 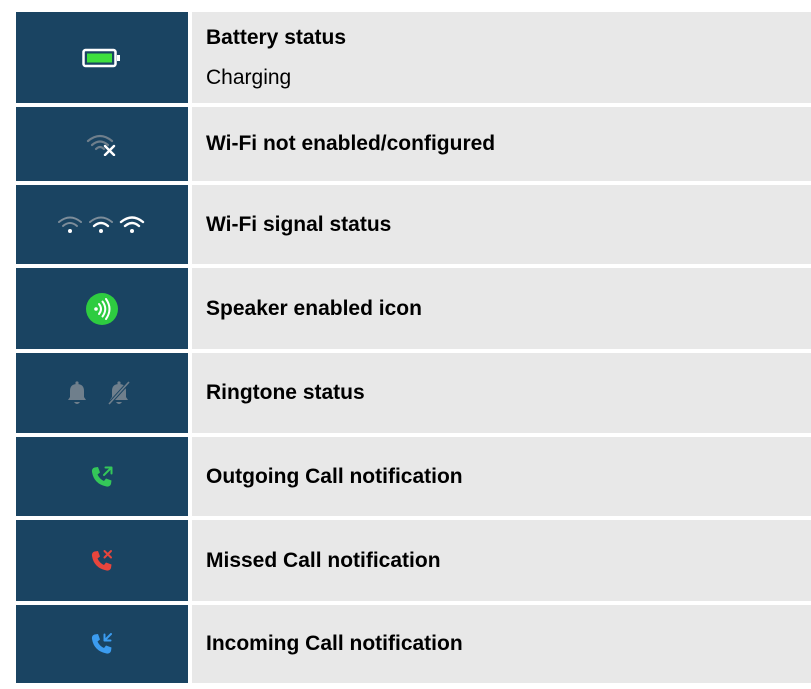 I want to click on missed-call-icon, so click(x=102, y=561).